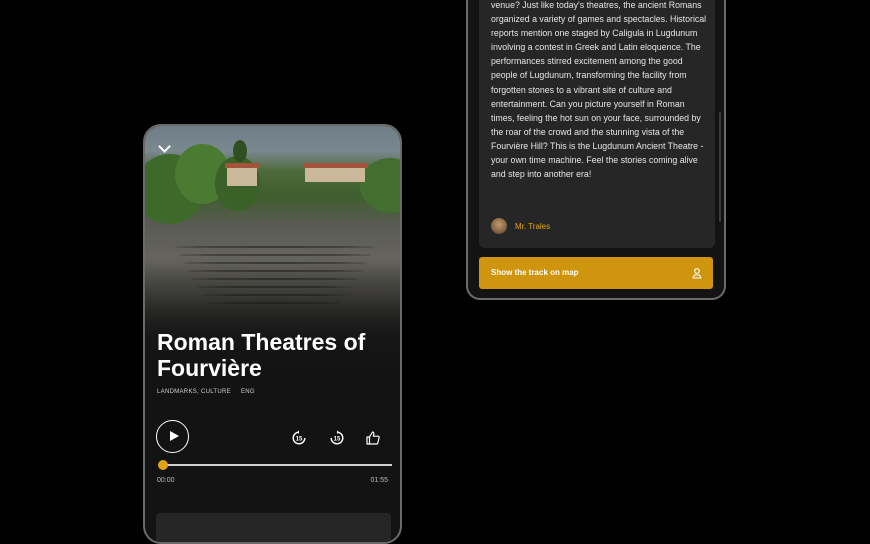 This screenshot has height=544, width=870. What do you see at coordinates (163, 465) in the screenshot?
I see `progress-handle` at bounding box center [163, 465].